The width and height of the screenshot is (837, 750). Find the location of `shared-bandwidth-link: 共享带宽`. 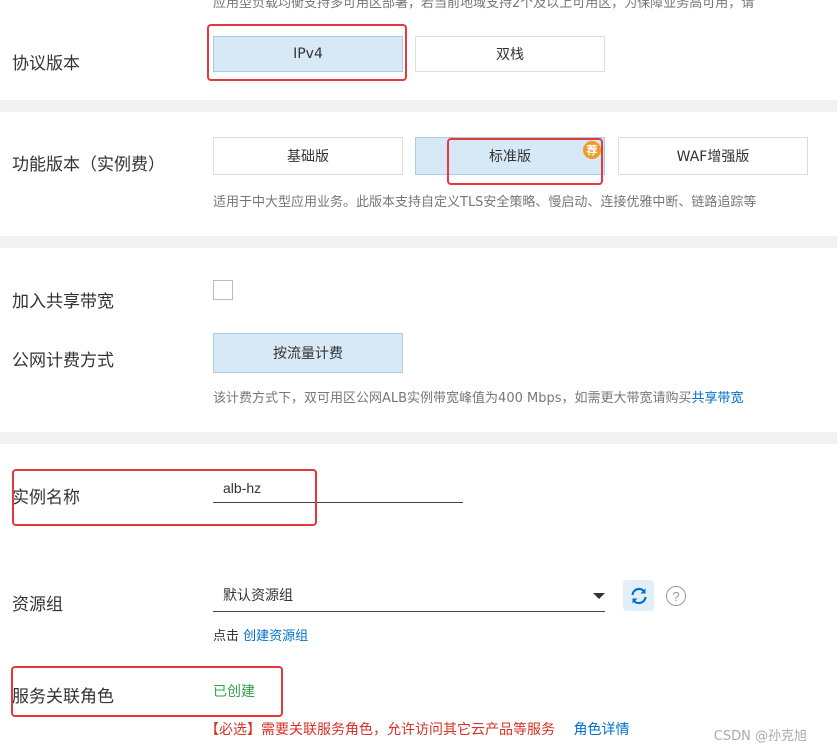

shared-bandwidth-link: 共享带宽 is located at coordinates (718, 398).